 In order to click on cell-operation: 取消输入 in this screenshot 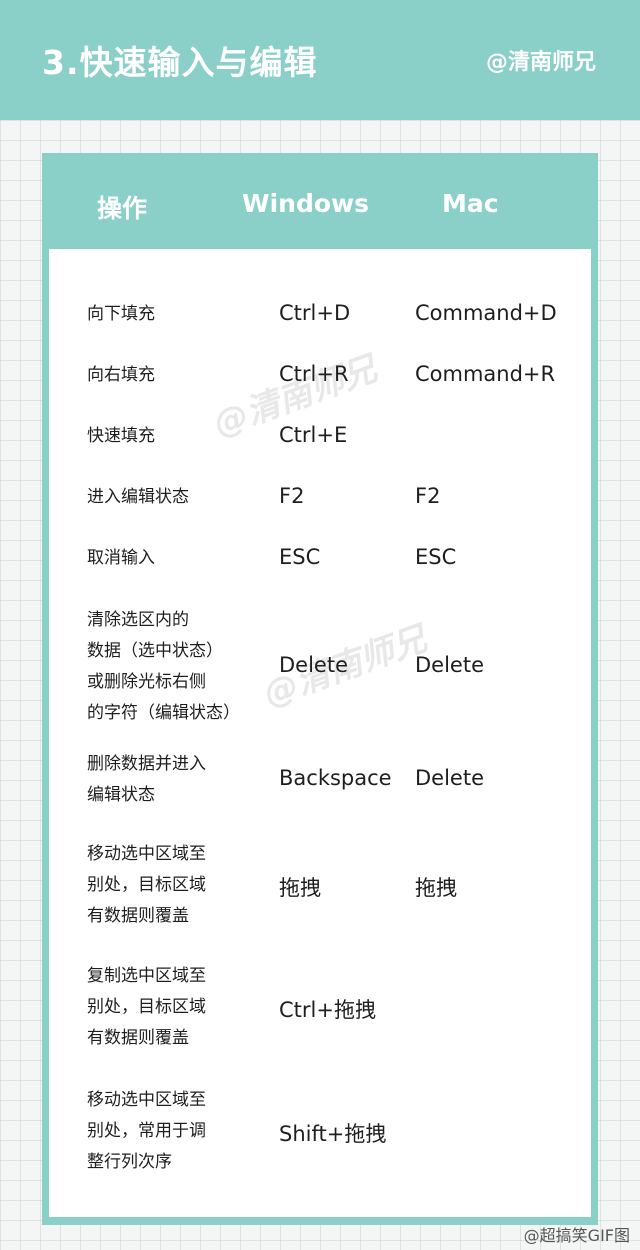, I will do `click(121, 558)`.